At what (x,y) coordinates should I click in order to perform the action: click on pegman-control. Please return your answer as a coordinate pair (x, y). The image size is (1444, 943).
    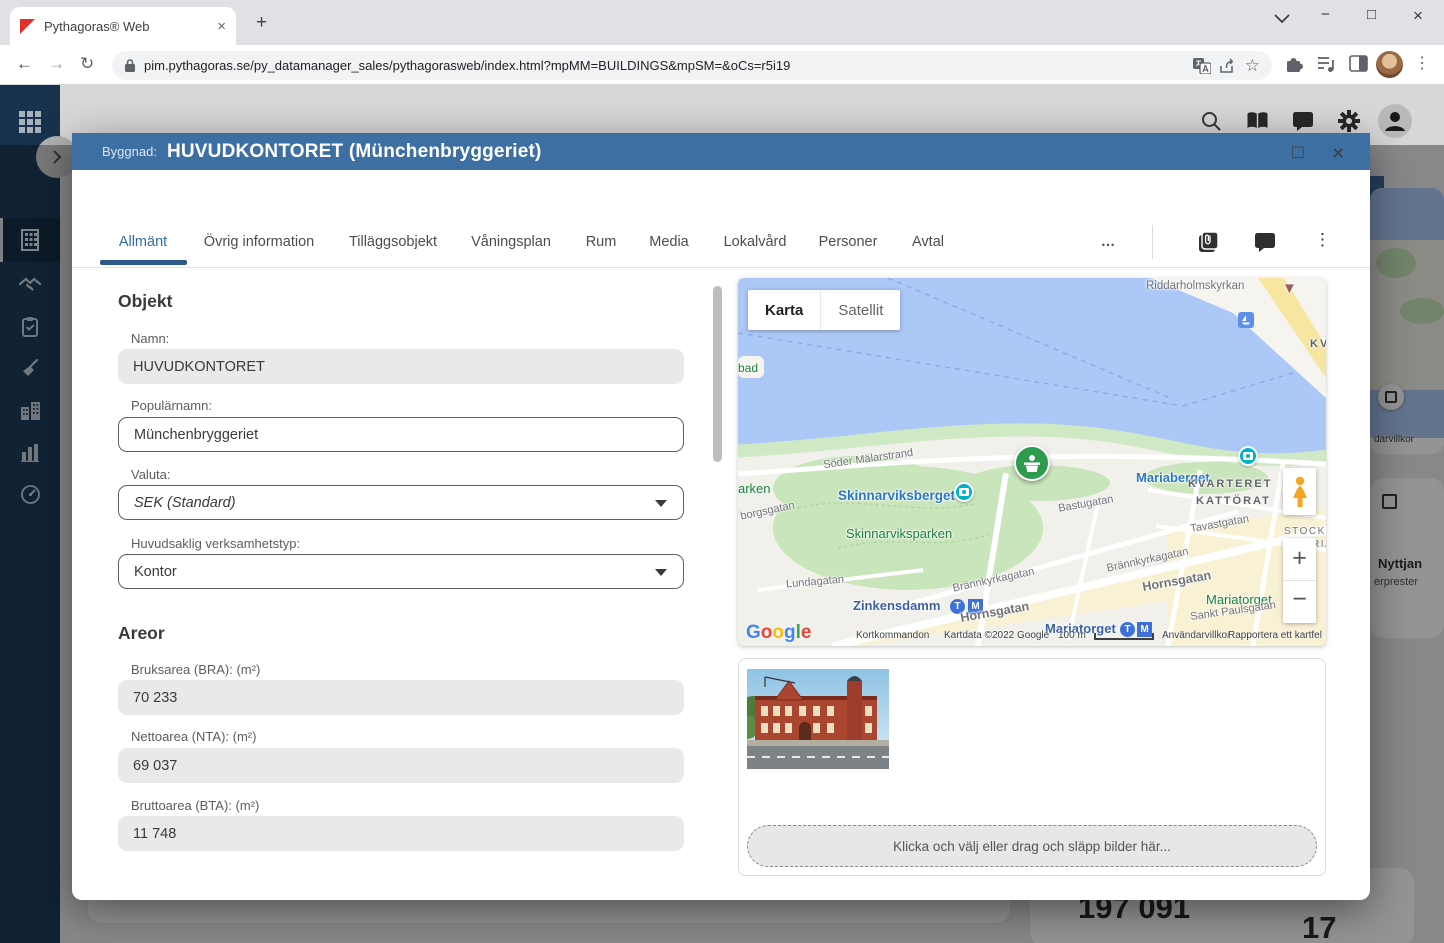
    Looking at the image, I should click on (1299, 491).